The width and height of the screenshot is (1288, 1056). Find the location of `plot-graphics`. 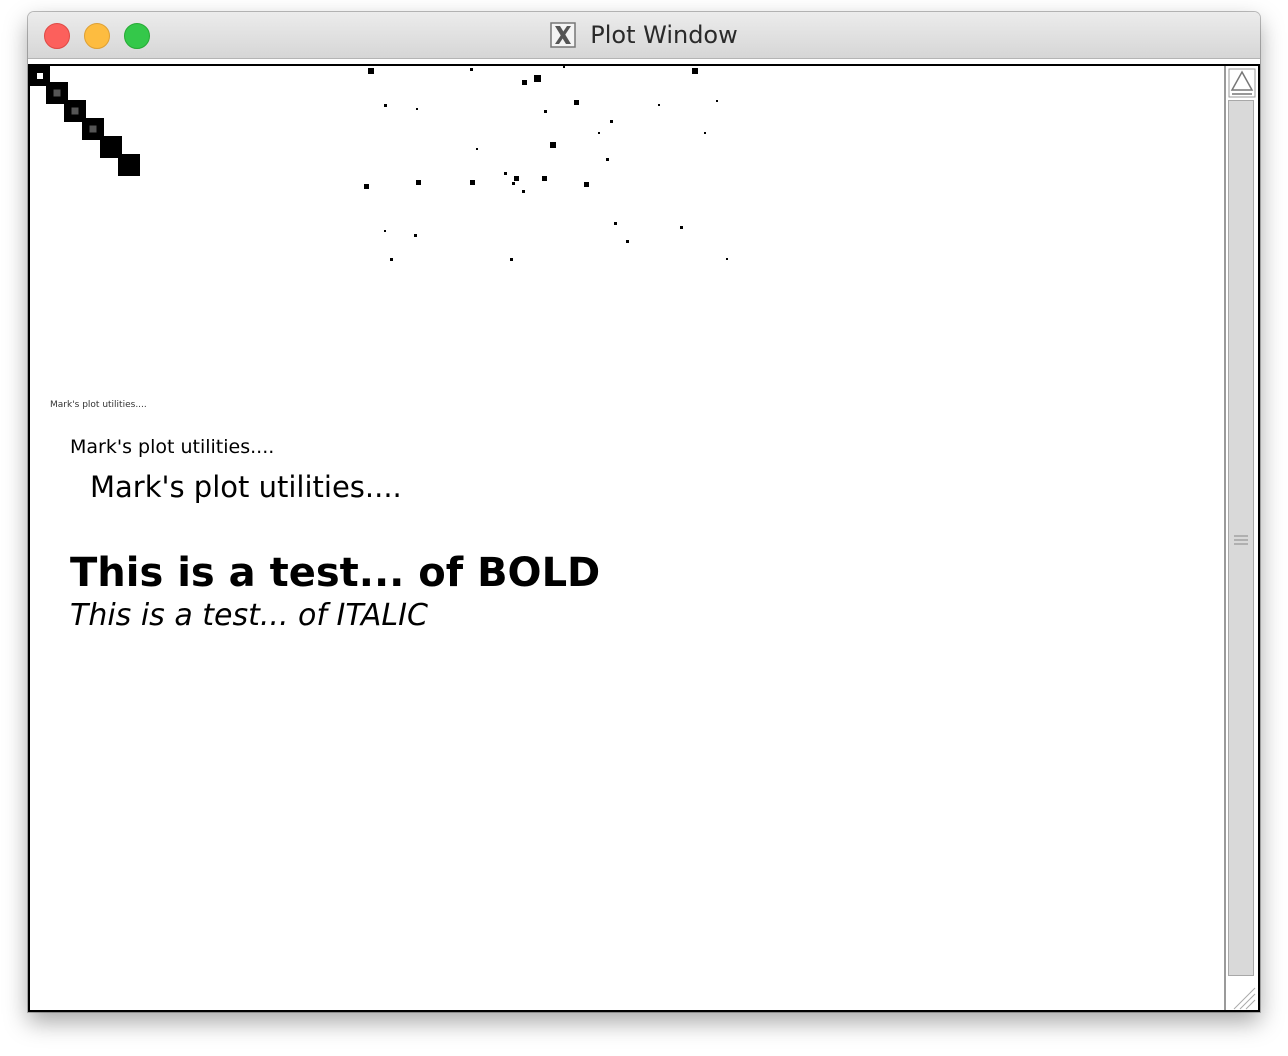

plot-graphics is located at coordinates (379, 163).